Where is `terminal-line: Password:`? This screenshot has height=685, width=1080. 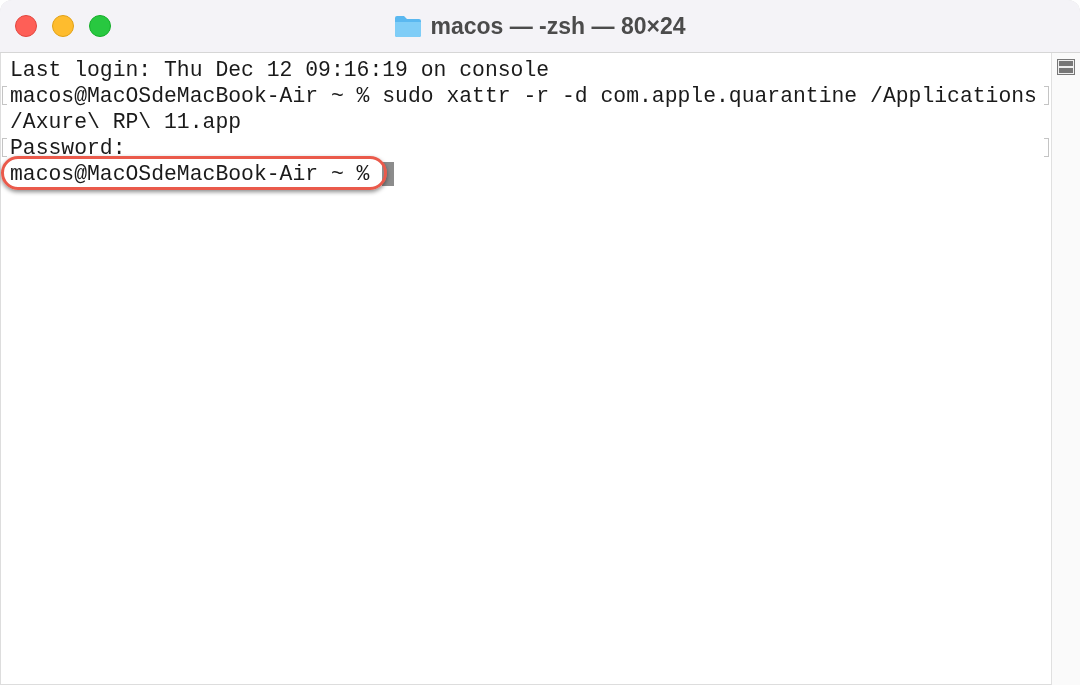
terminal-line: Password: is located at coordinates (68, 148).